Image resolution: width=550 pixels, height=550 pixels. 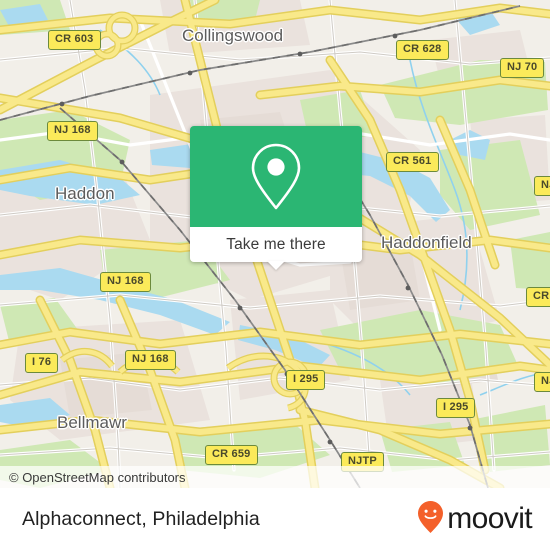 I want to click on attribution-text: © OpenStreetMap contributors, so click(x=97, y=477).